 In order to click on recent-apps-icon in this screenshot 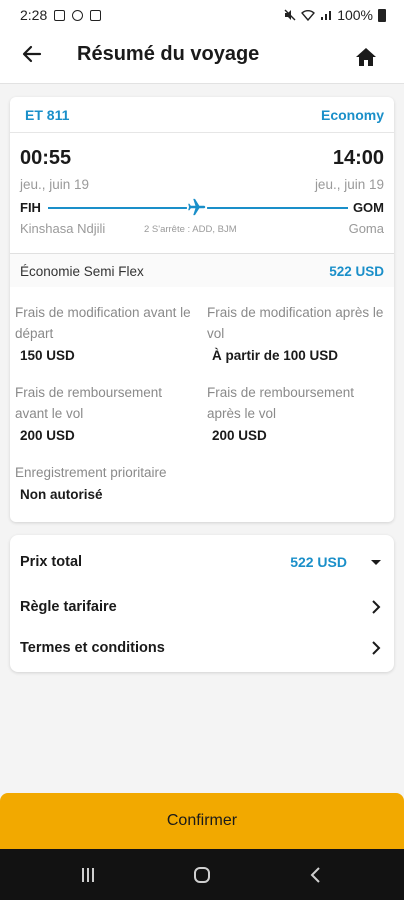, I will do `click(88, 875)`.